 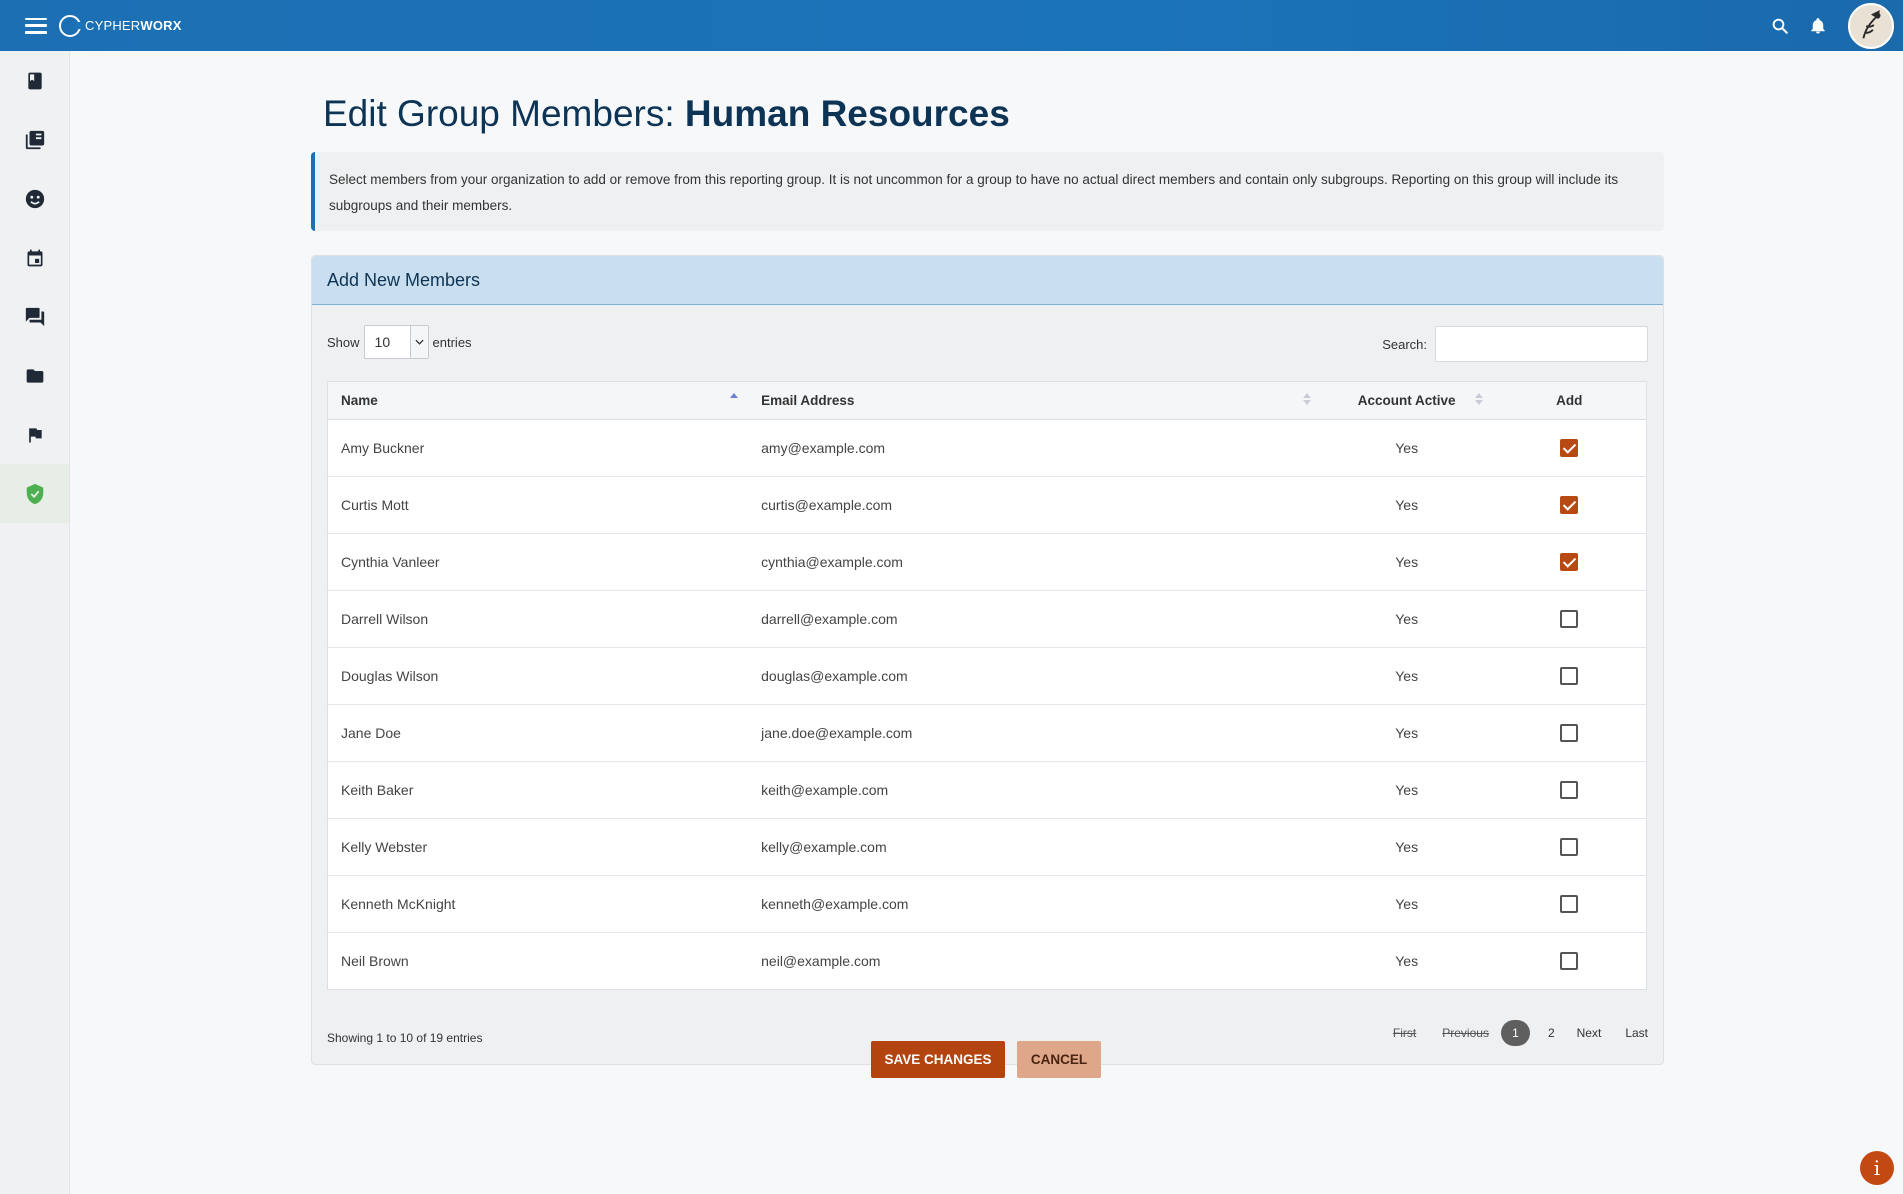 I want to click on sidebar-item-forum, so click(x=34, y=316).